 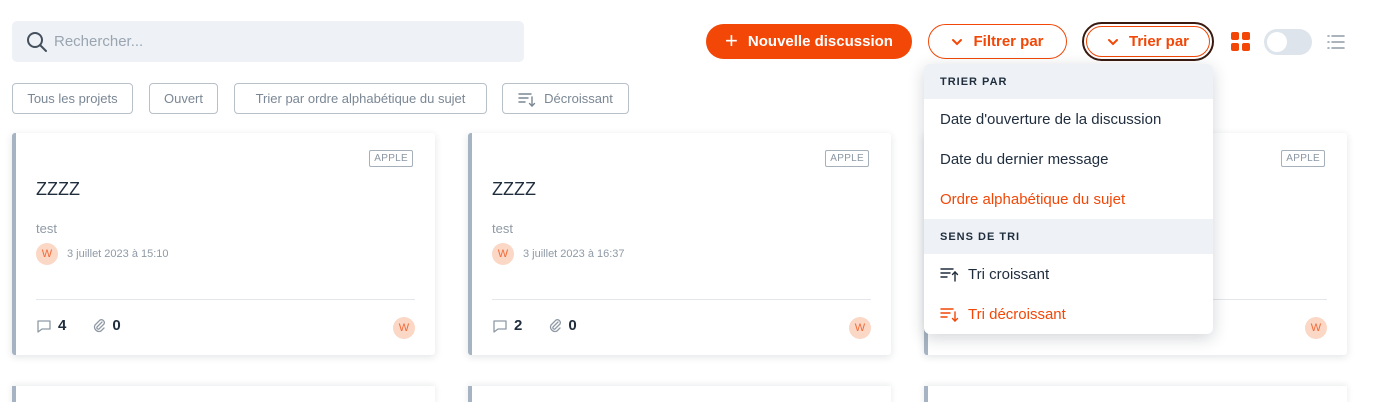 What do you see at coordinates (1288, 42) in the screenshot?
I see `view-toggle` at bounding box center [1288, 42].